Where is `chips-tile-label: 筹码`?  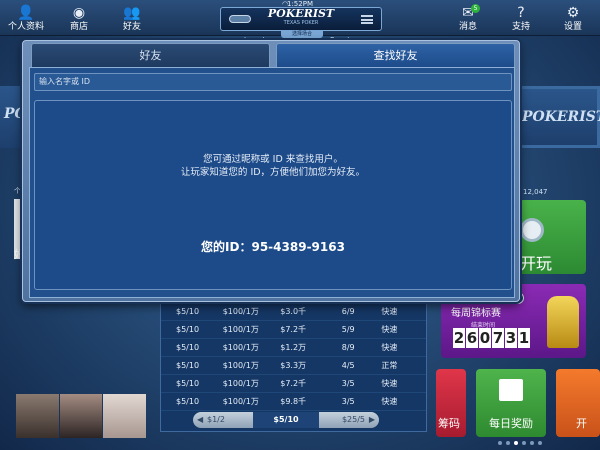
chips-tile-label: 筹码 is located at coordinates (449, 423).